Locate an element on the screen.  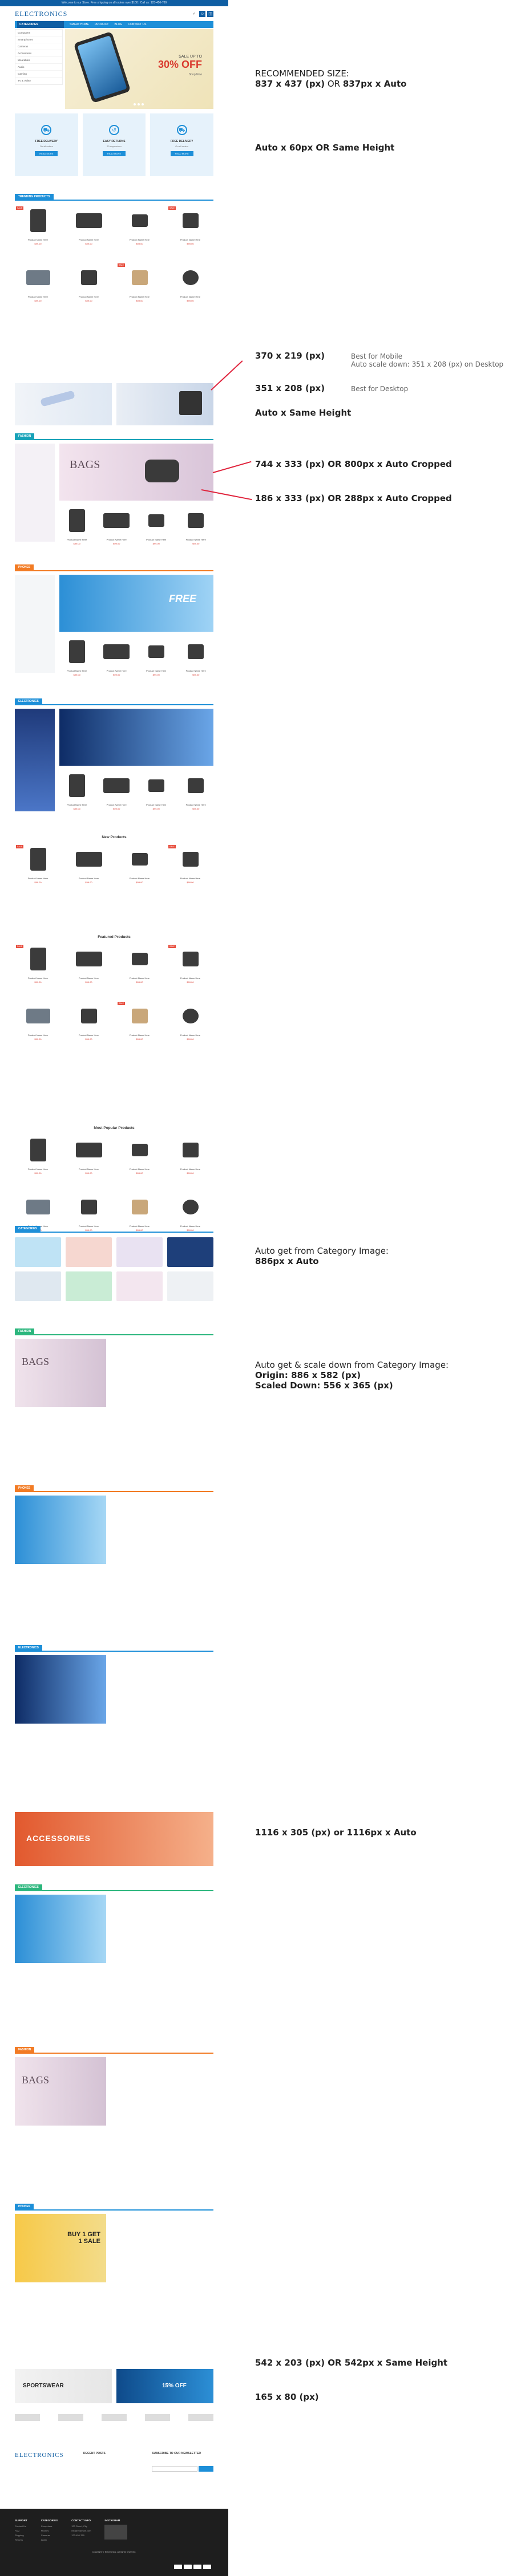
nav-item-product: PRODUCT is located at coordinates (102, 24).